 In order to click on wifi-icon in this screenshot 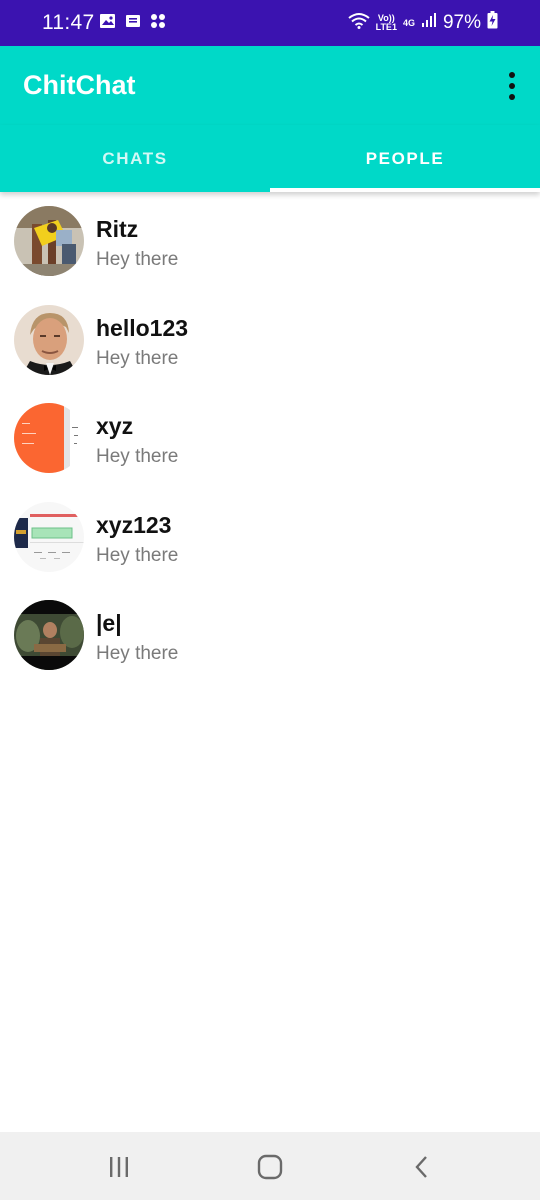, I will do `click(358, 23)`.